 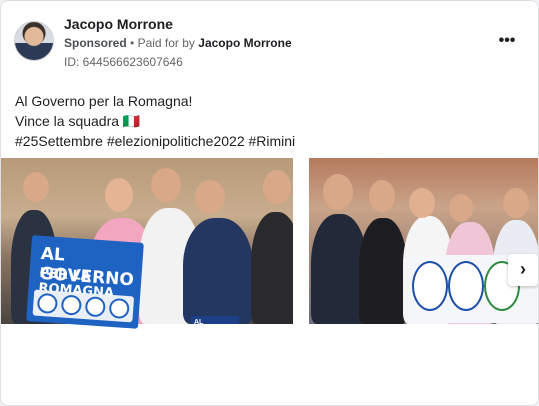 I want to click on campaign-sign: AL GOVERNO PER LA ROMAGNA, so click(x=85, y=282).